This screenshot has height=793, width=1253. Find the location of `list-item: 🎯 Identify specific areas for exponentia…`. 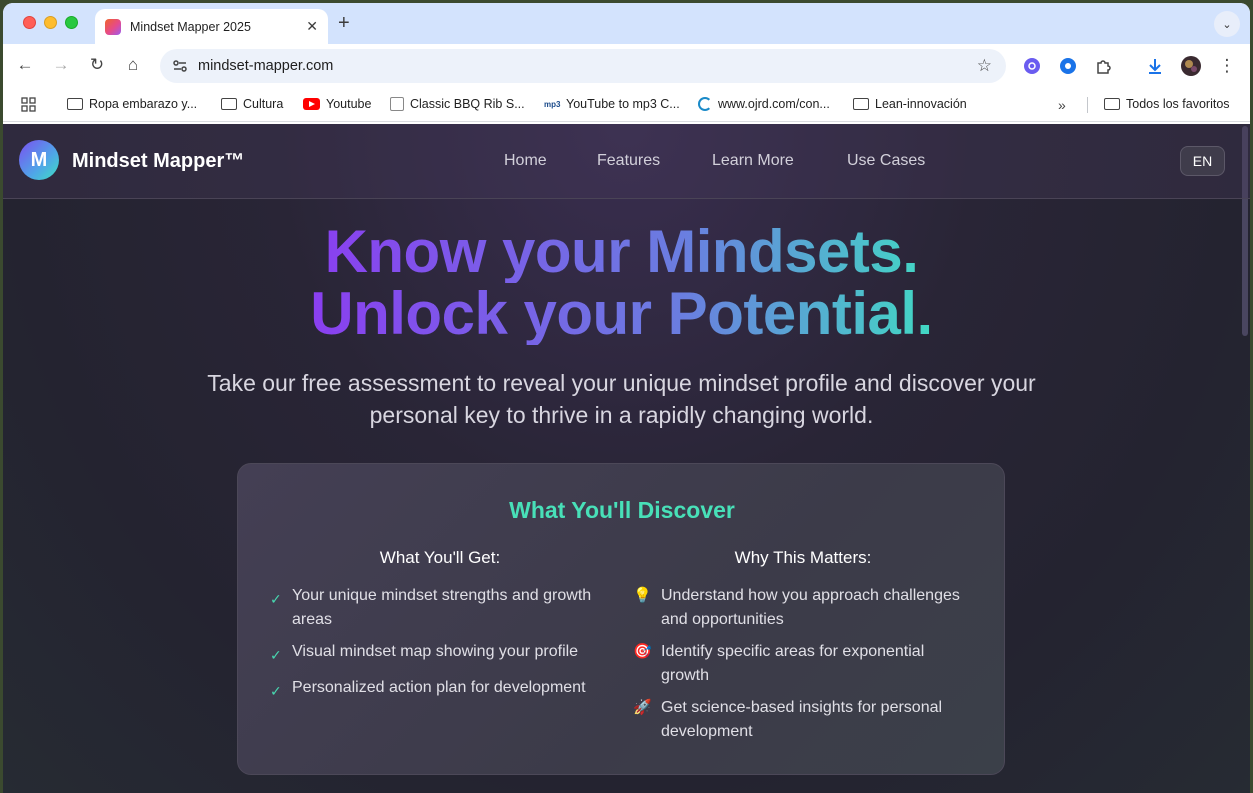

list-item: 🎯 Identify specific areas for exponentia… is located at coordinates (803, 664).